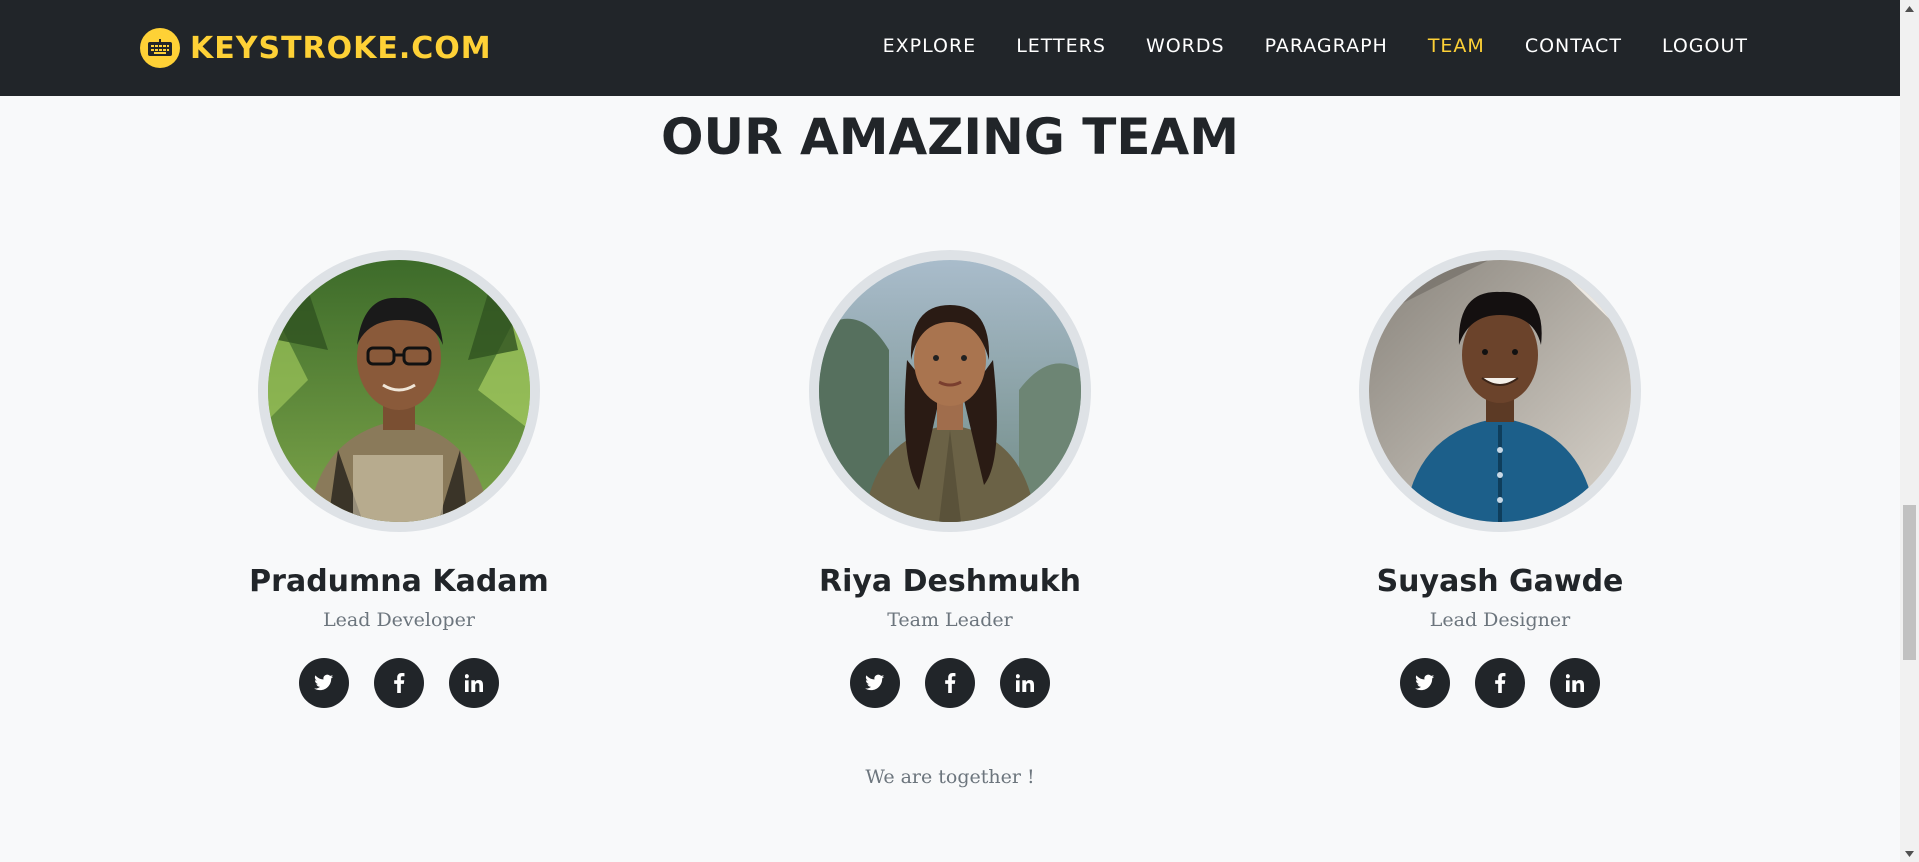  What do you see at coordinates (1909, 582) in the screenshot?
I see `scrollbar-thumb` at bounding box center [1909, 582].